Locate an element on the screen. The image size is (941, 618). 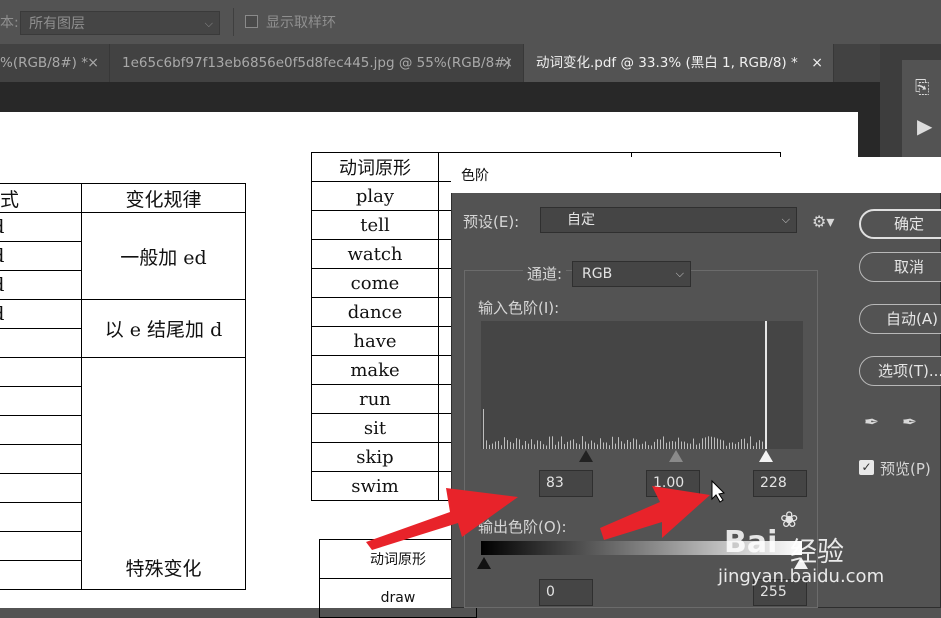
chevron-down-icon: ⌵ is located at coordinates (208, 23).